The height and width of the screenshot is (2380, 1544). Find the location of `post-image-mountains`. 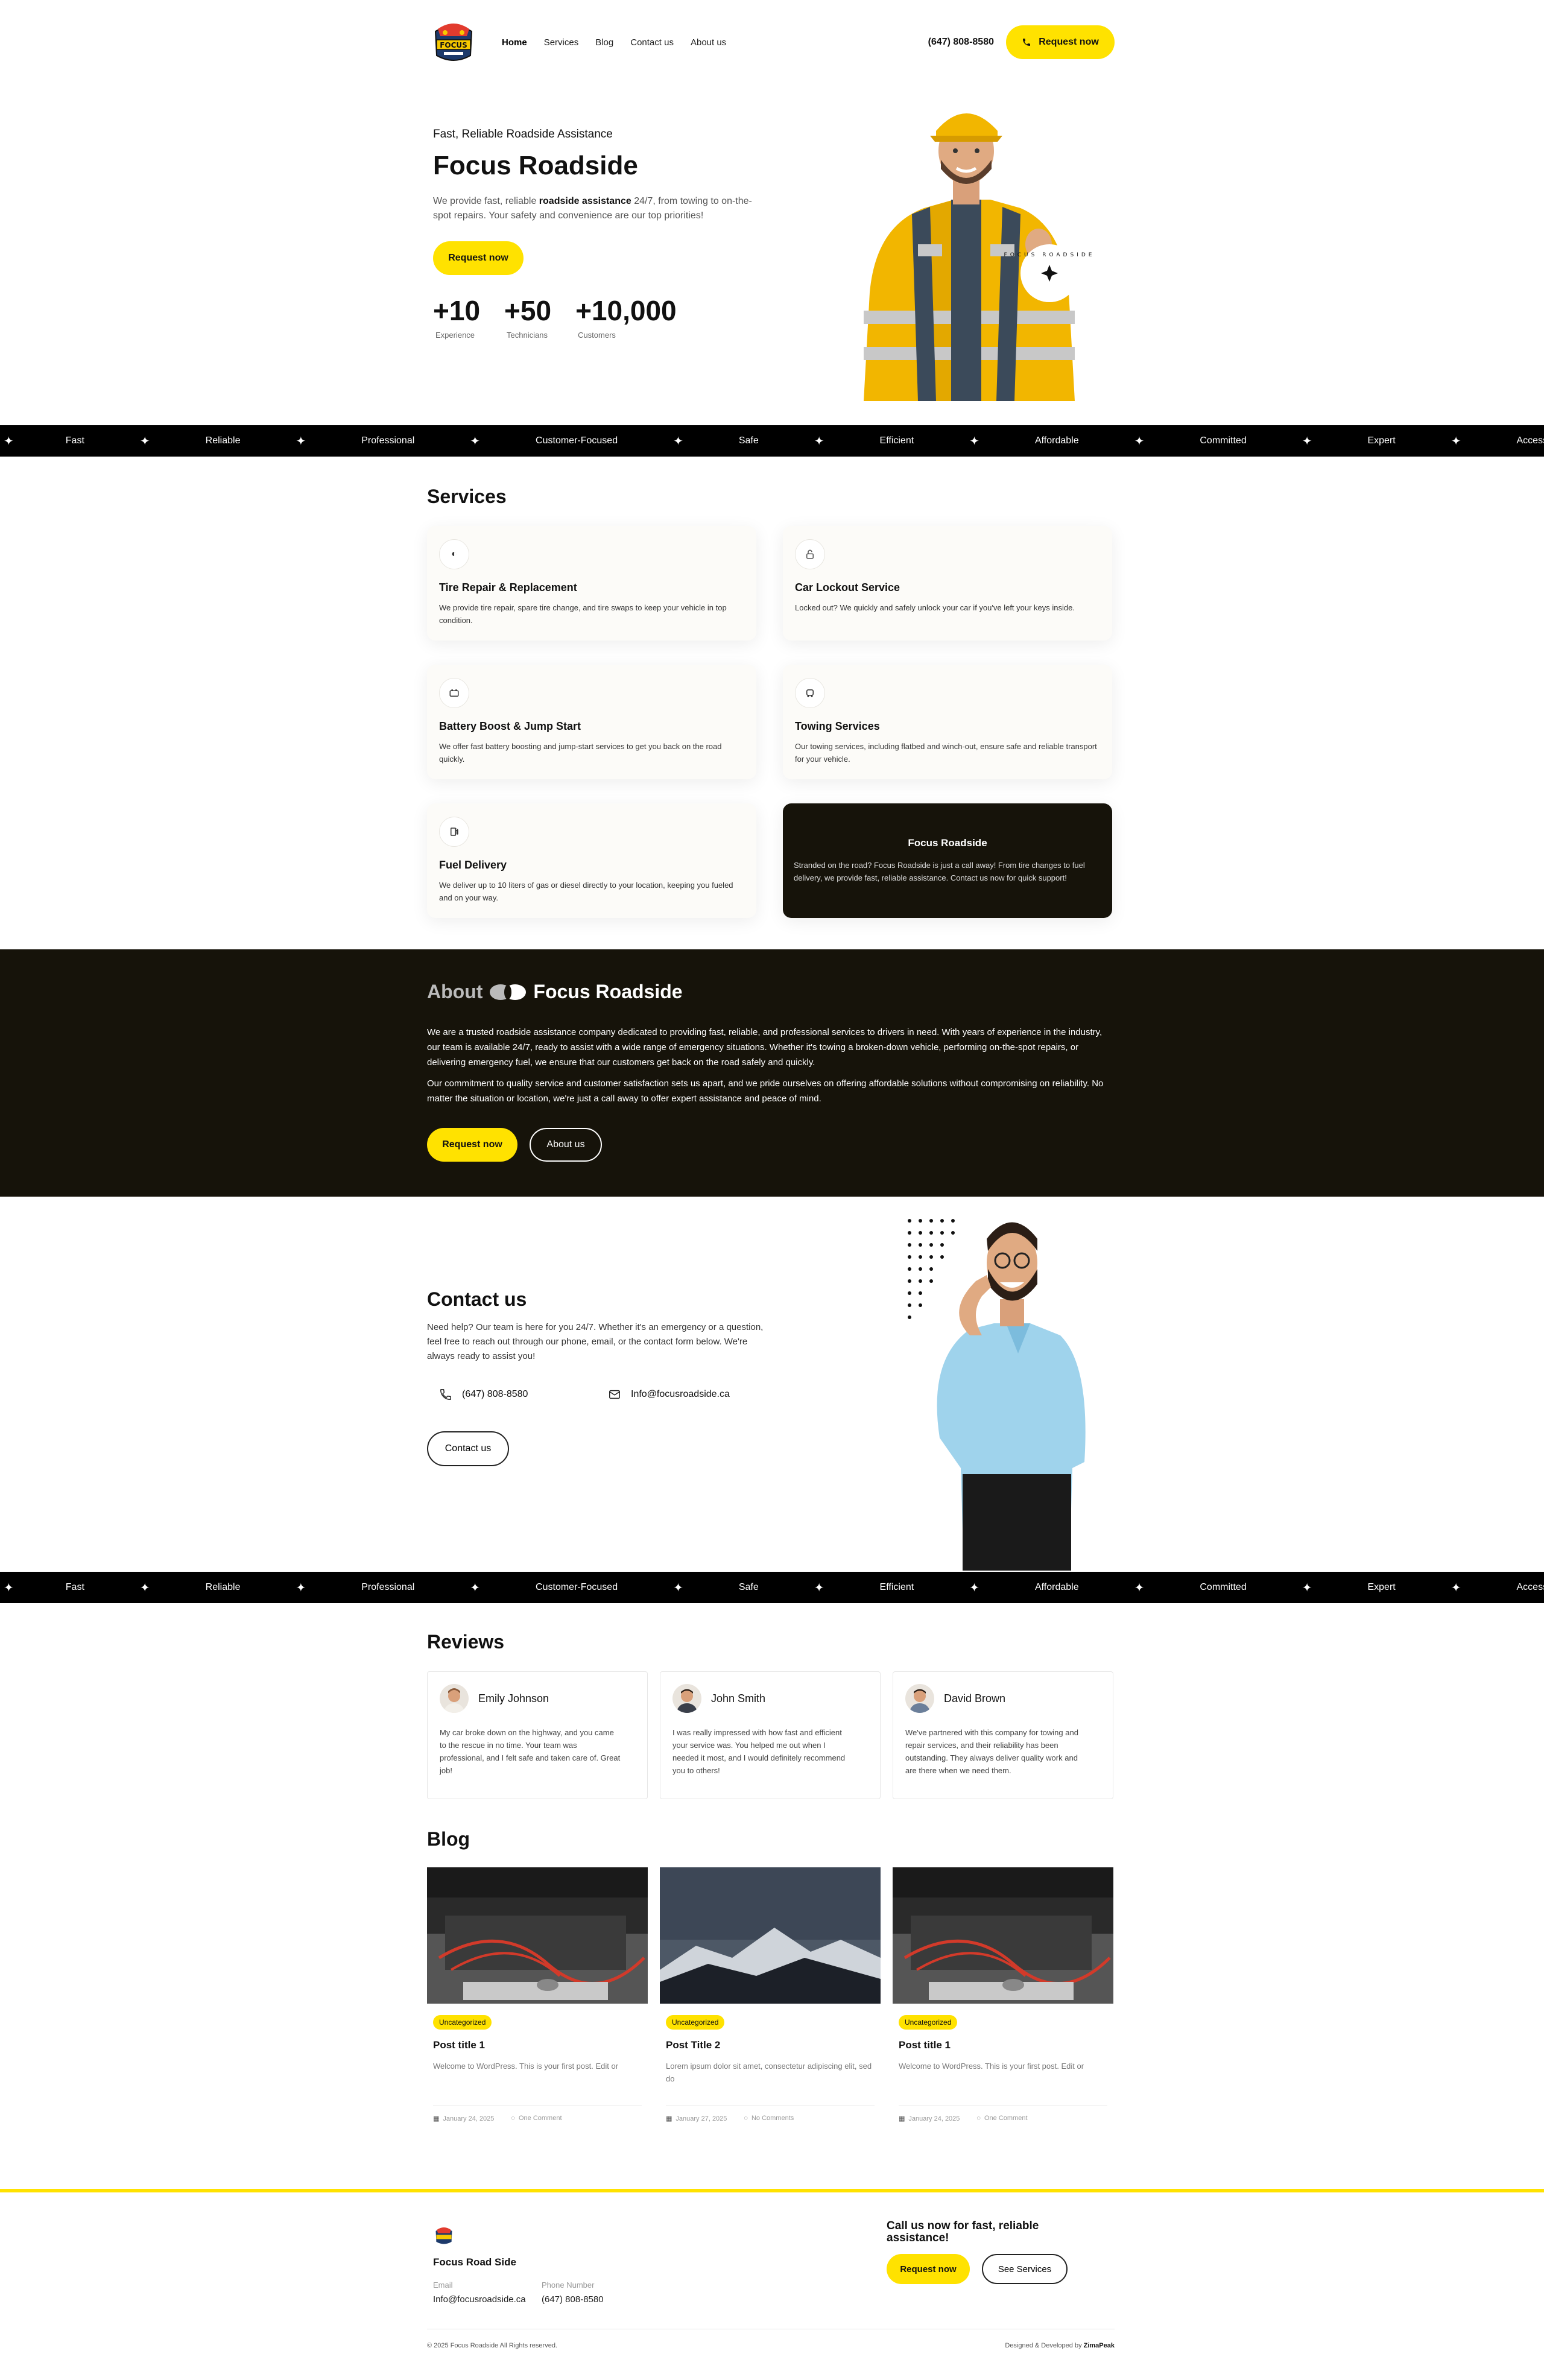

post-image-mountains is located at coordinates (770, 1936).